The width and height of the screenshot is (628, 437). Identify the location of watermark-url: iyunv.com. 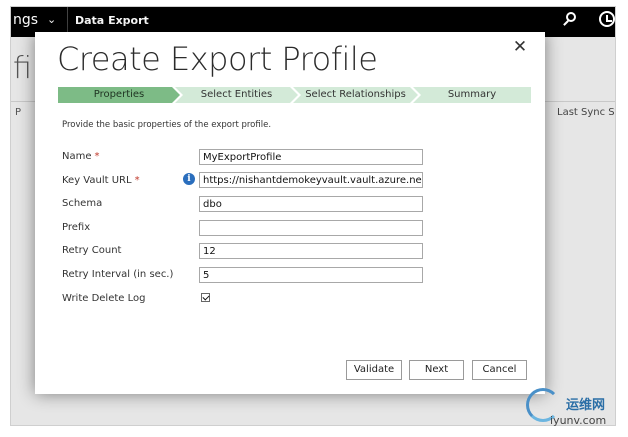
(578, 420).